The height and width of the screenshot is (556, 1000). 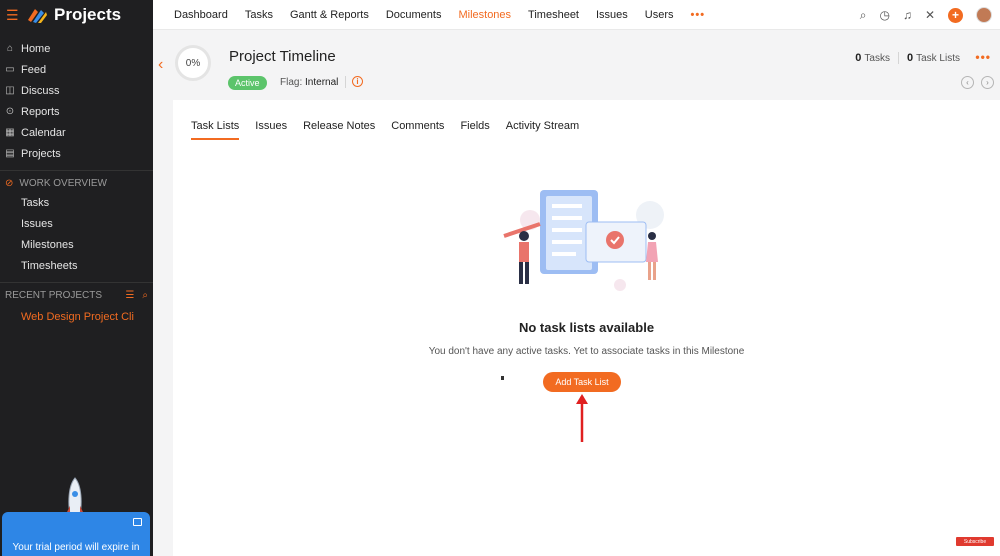 I want to click on work-overview-label: WORK OVERVIEW, so click(x=63, y=183).